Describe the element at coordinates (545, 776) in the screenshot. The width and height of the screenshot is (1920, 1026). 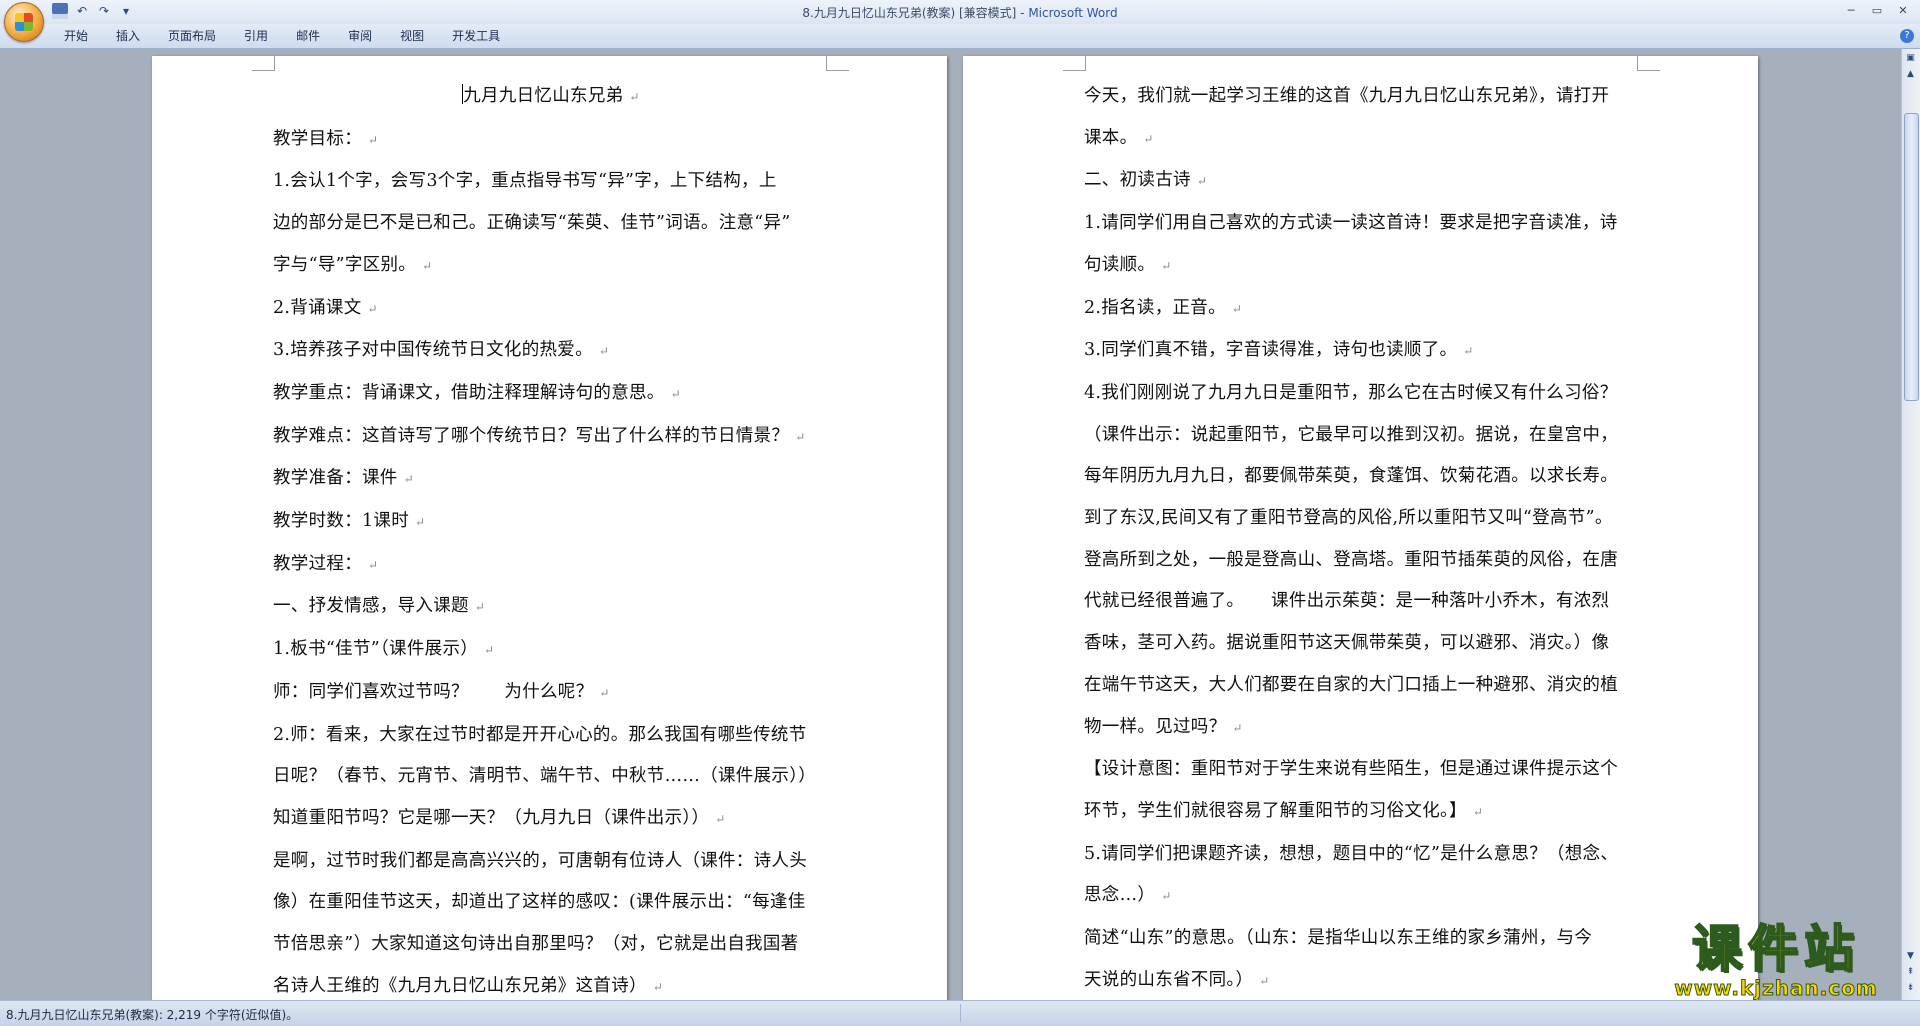
I see `paragraph: 日呢？（春节、元宵节、清明节、端午节、中秋节……（课件展示））` at that location.